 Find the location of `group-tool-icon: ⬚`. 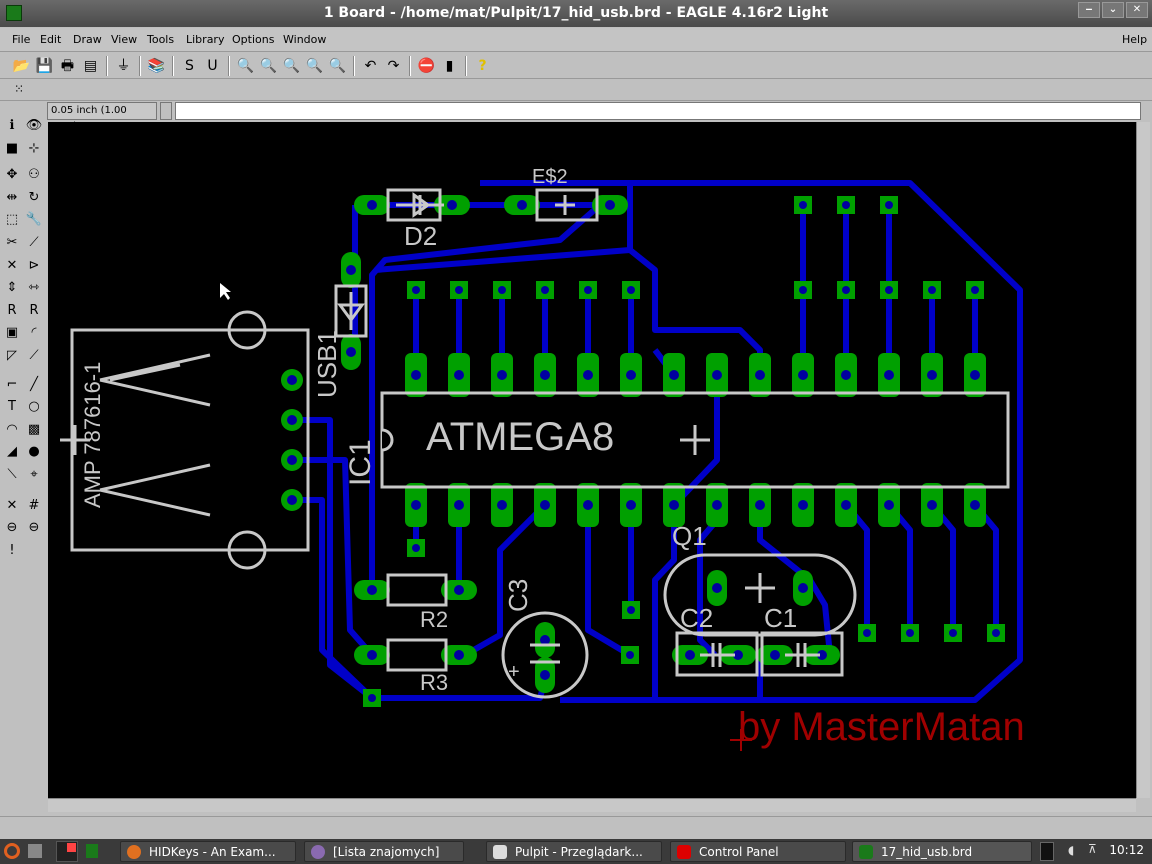

group-tool-icon: ⬚ is located at coordinates (12, 220).